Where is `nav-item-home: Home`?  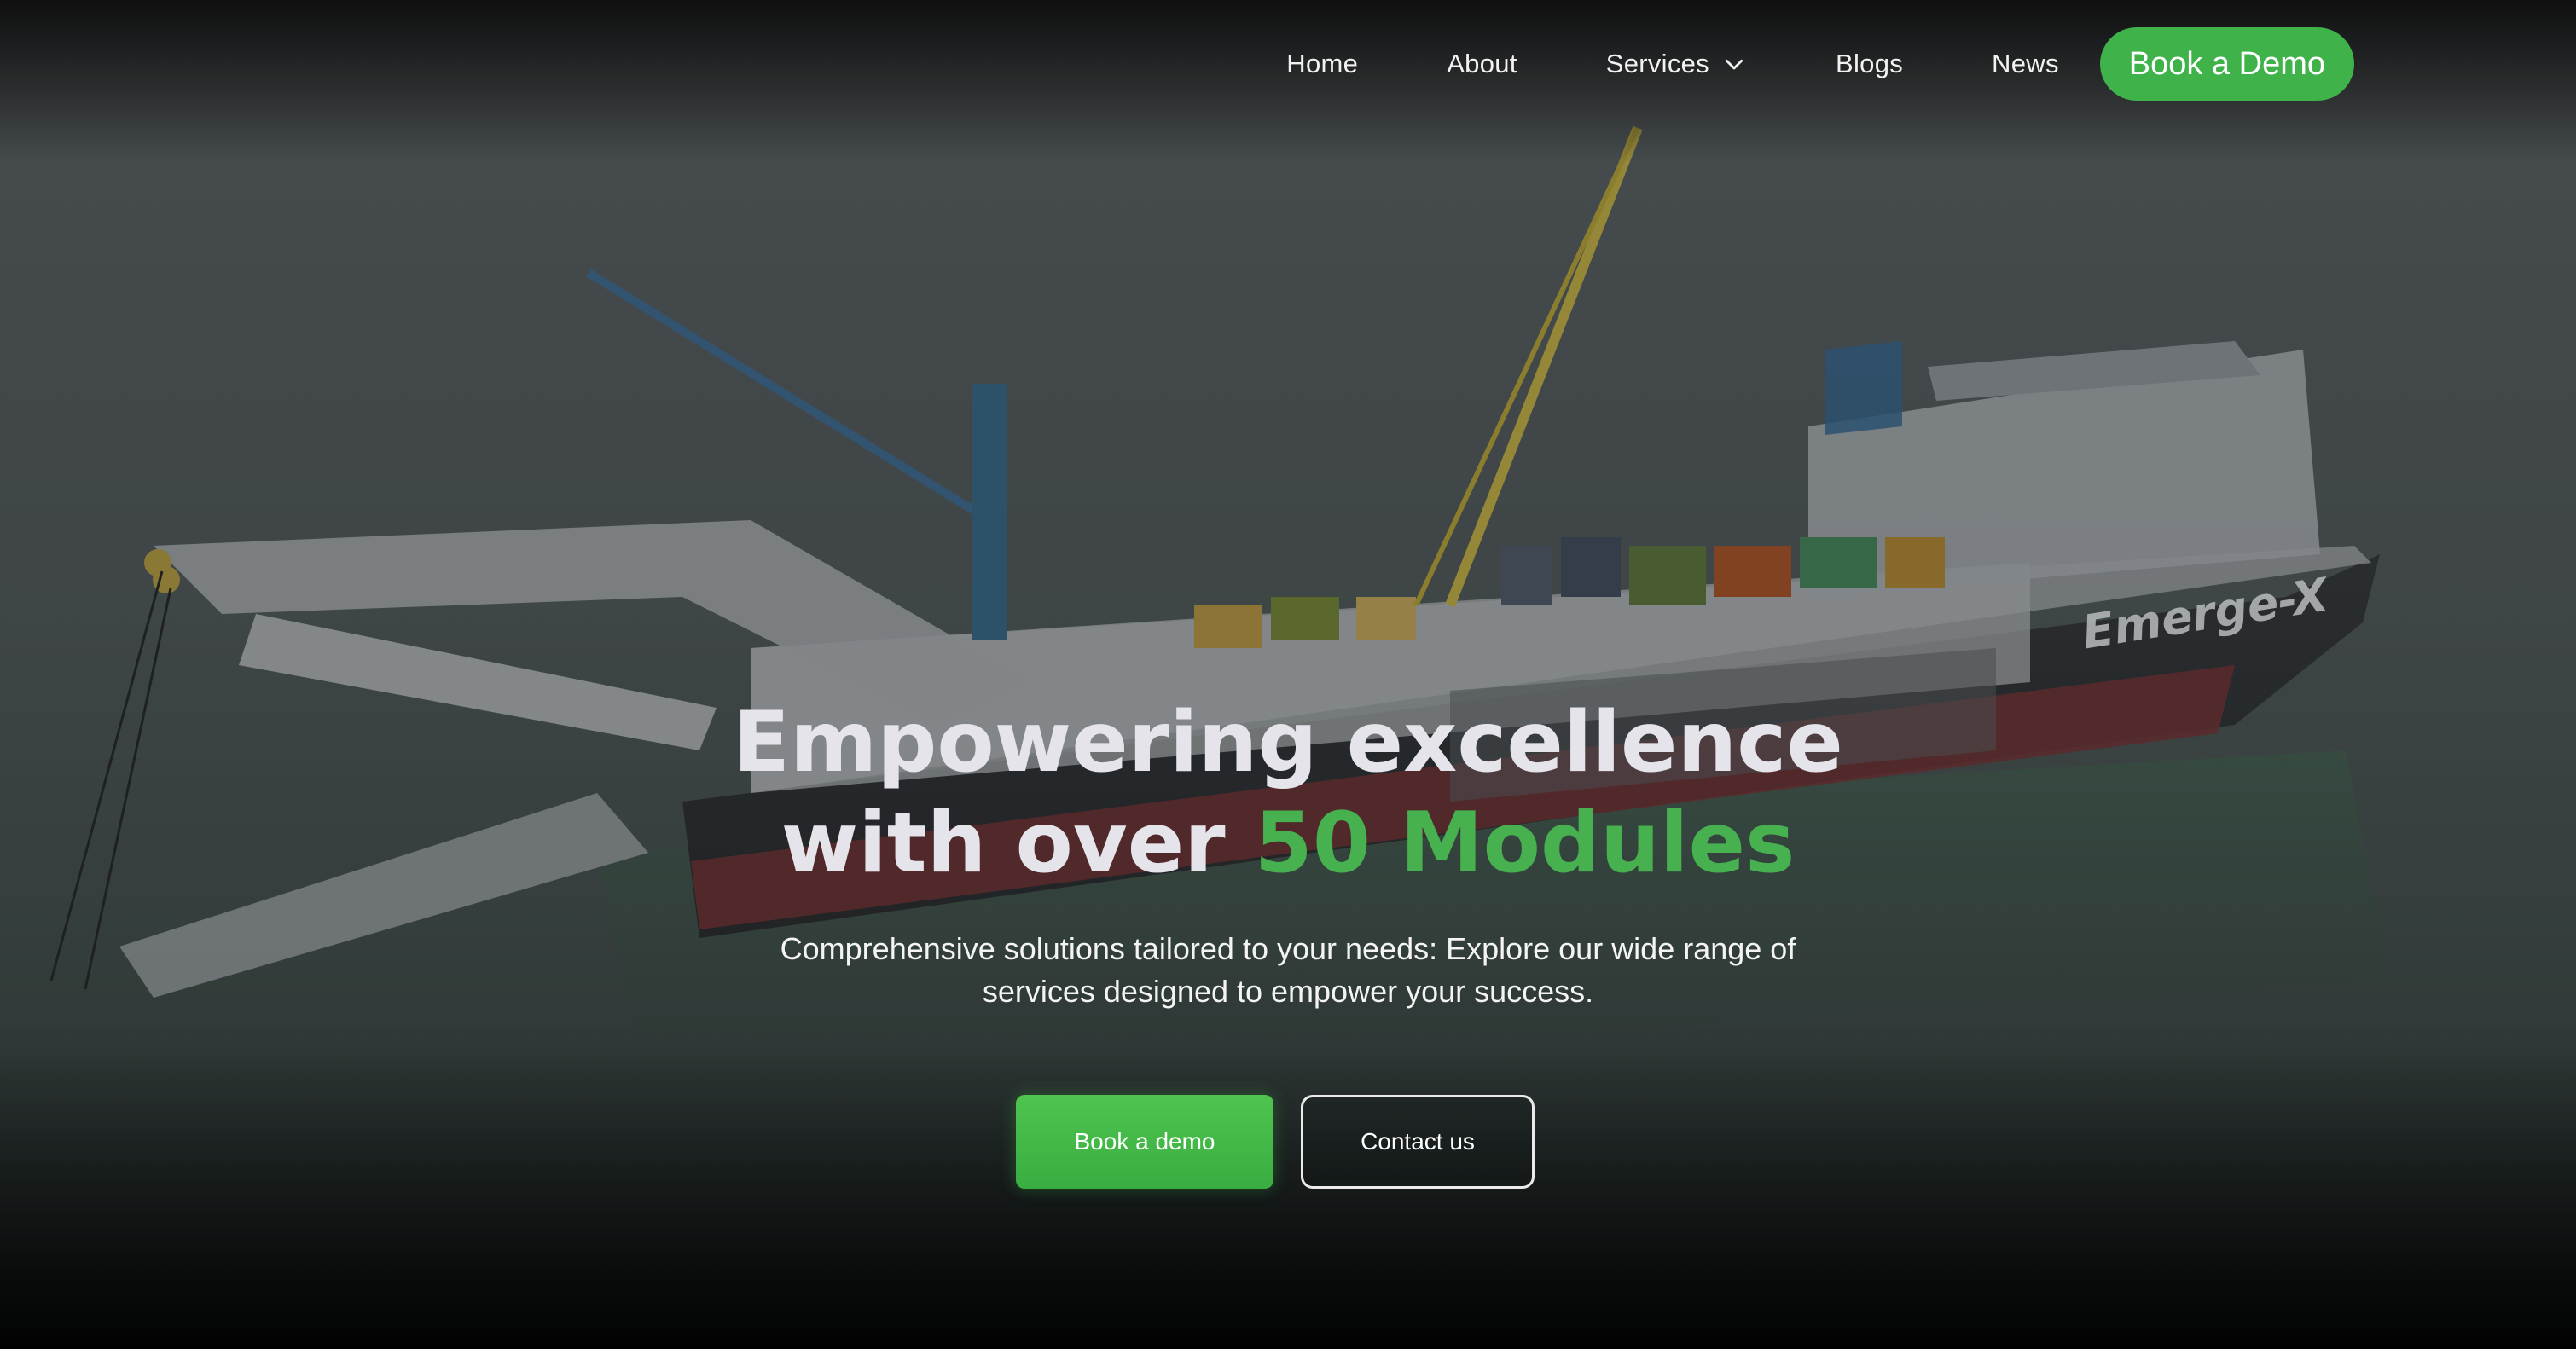 nav-item-home: Home is located at coordinates (1322, 64).